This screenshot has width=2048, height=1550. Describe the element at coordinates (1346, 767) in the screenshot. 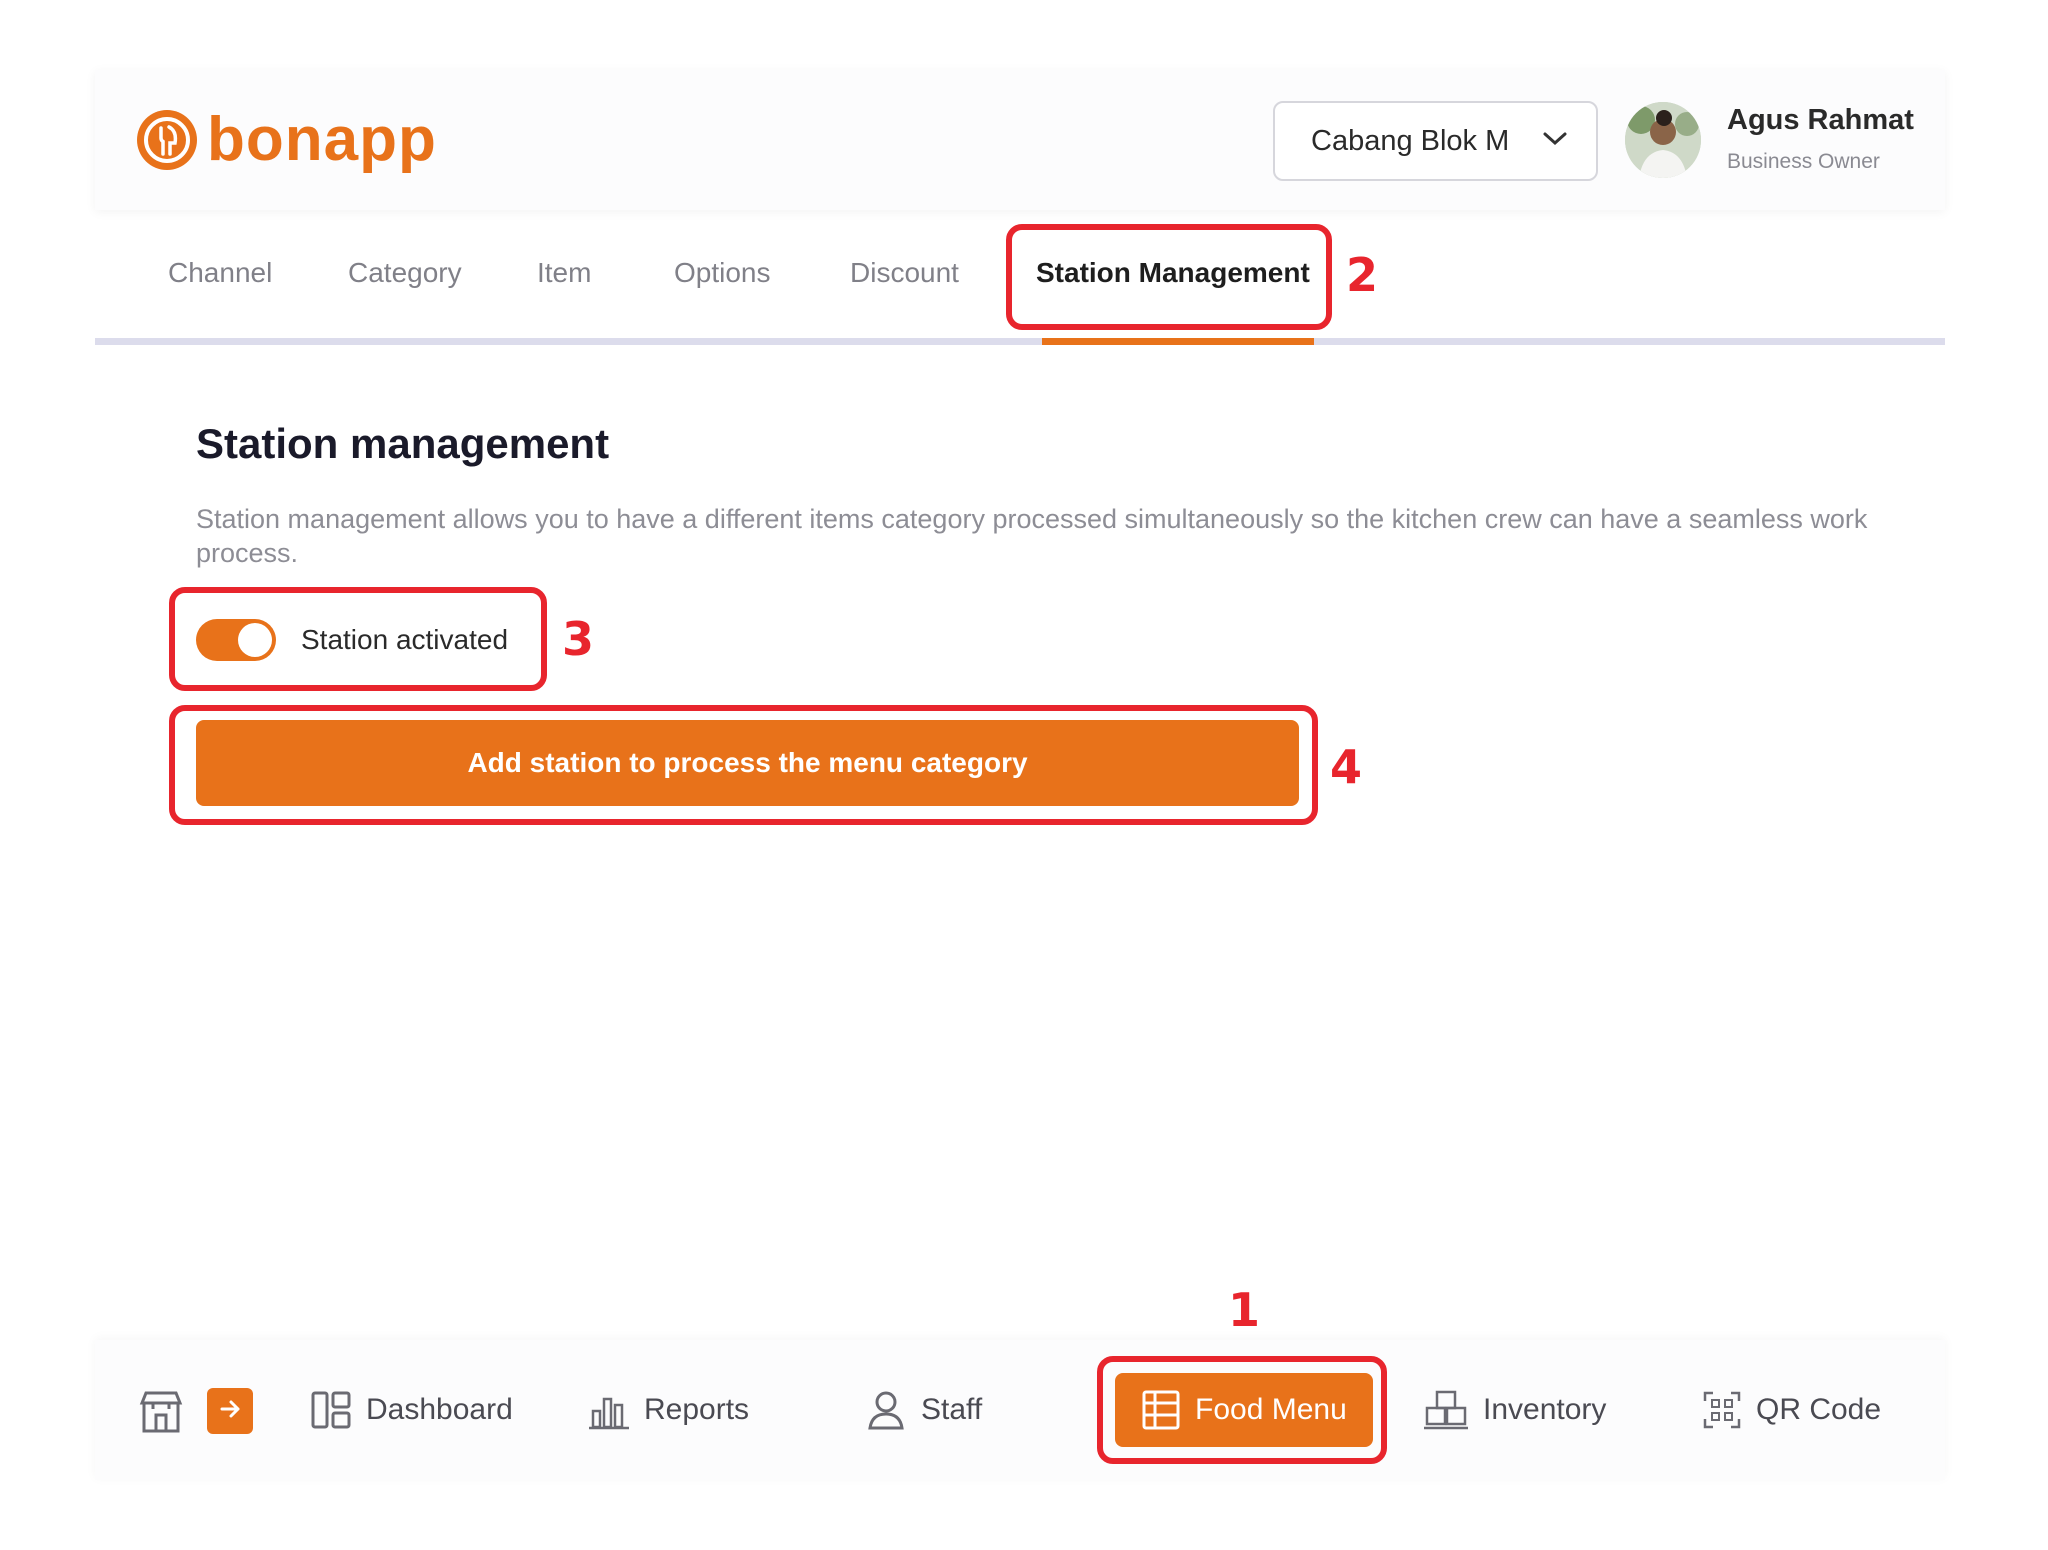

I see `callout-number-4: 4` at that location.